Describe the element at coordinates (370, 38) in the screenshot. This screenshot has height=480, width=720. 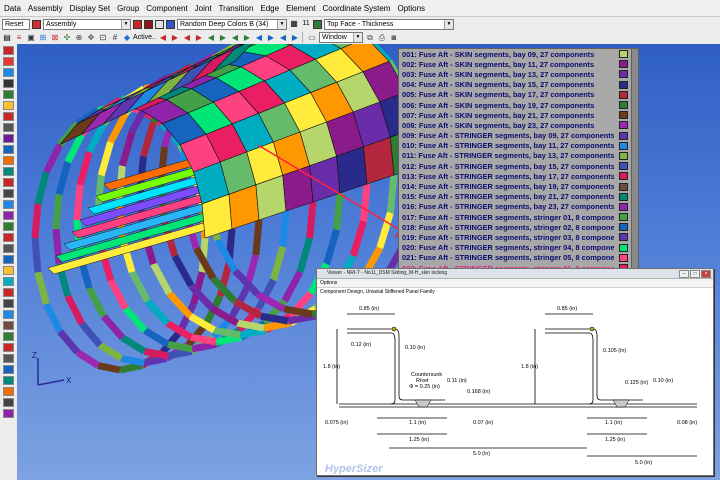
I see `copy-icon: ⧉` at that location.